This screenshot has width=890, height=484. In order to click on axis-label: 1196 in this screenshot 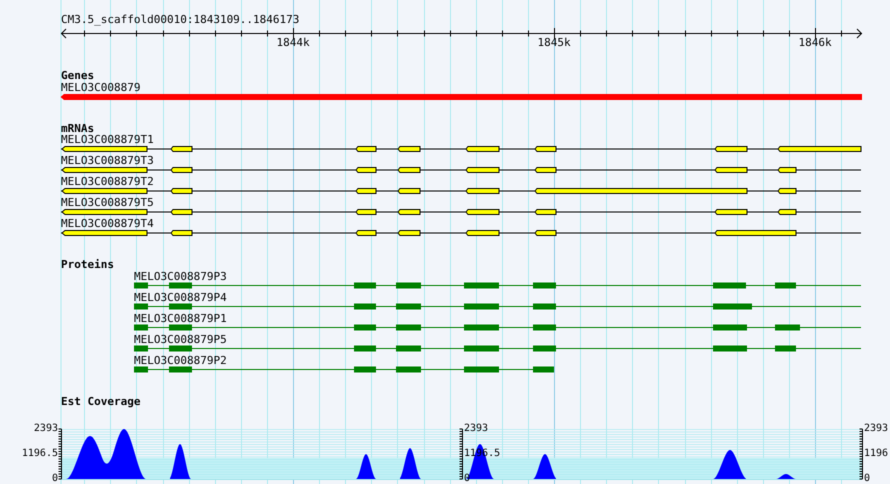, I will do `click(876, 453)`.